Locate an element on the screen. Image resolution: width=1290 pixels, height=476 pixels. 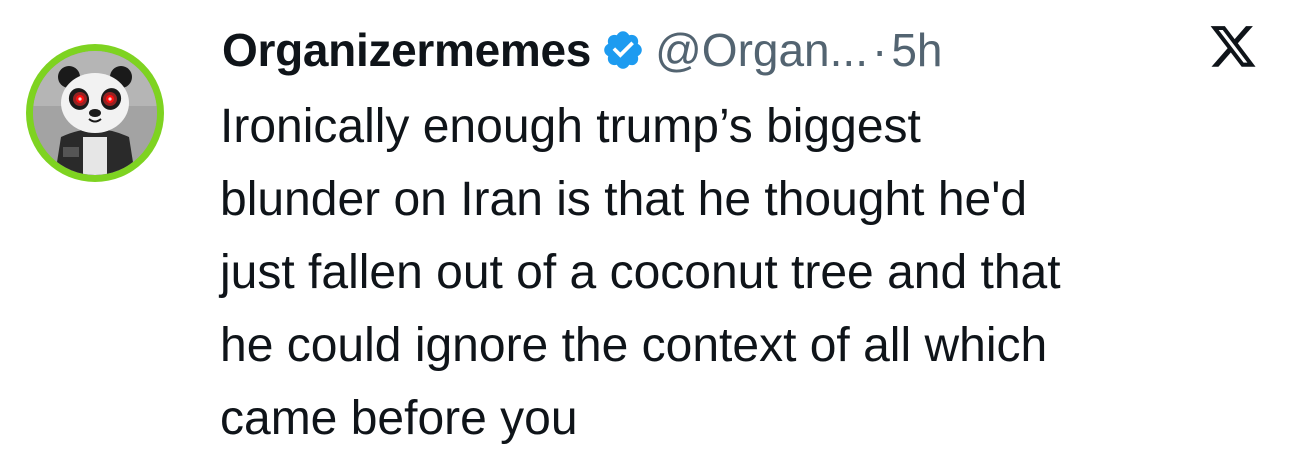
tweet-text-line: he could ignore the context of all which is located at coordinates (634, 345).